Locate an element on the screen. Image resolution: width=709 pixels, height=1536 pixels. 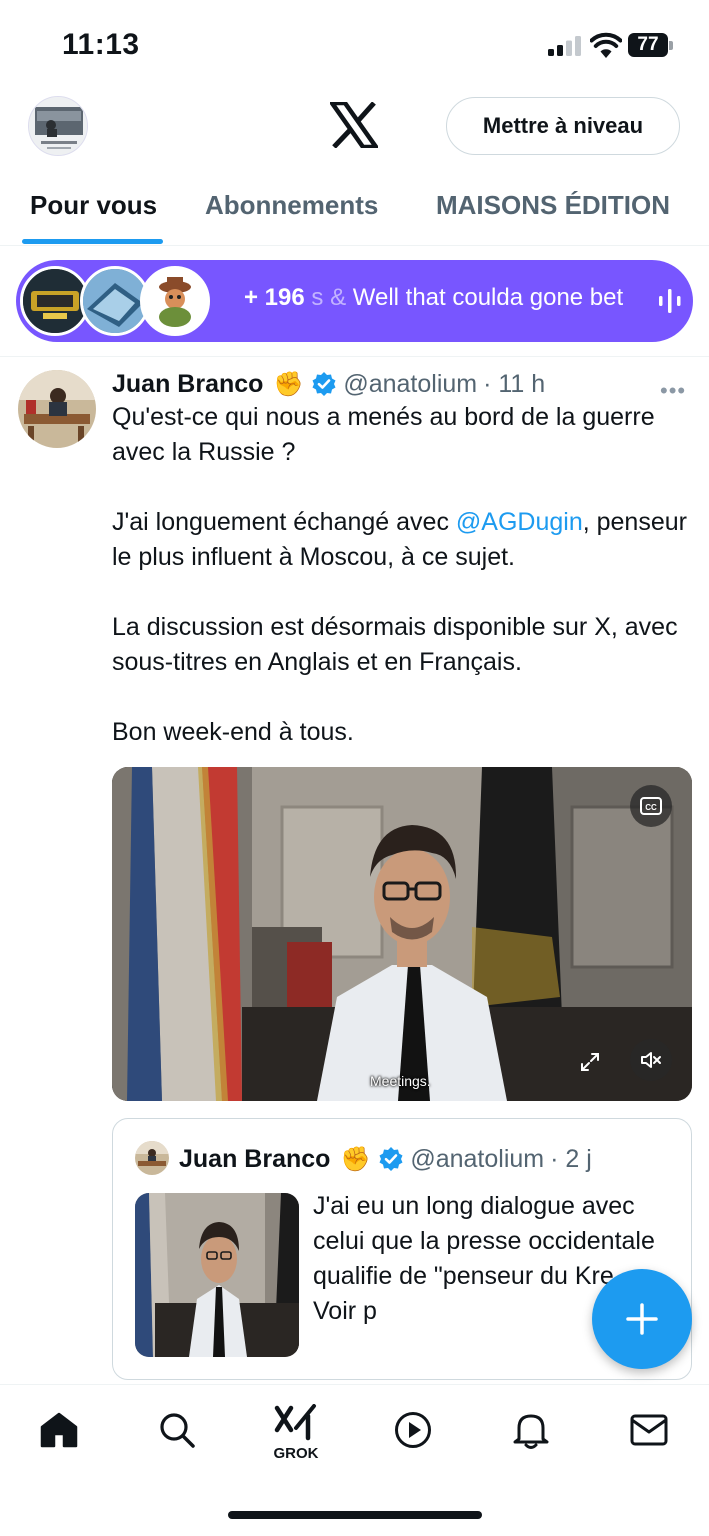
quoted-video-thumbnail is located at coordinates (217, 1275).